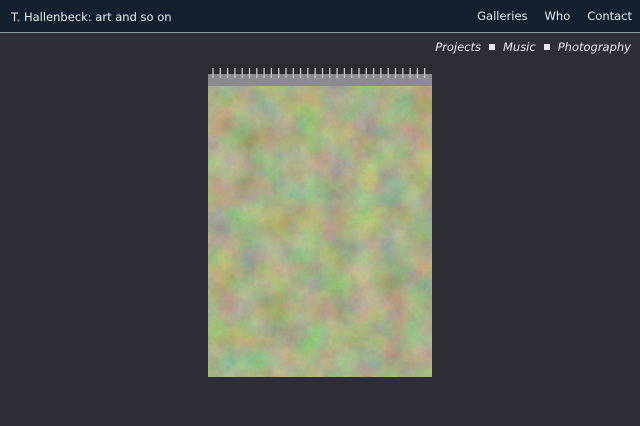 The image size is (640, 426). I want to click on sub-nav: Projects Music Photography, so click(533, 47).